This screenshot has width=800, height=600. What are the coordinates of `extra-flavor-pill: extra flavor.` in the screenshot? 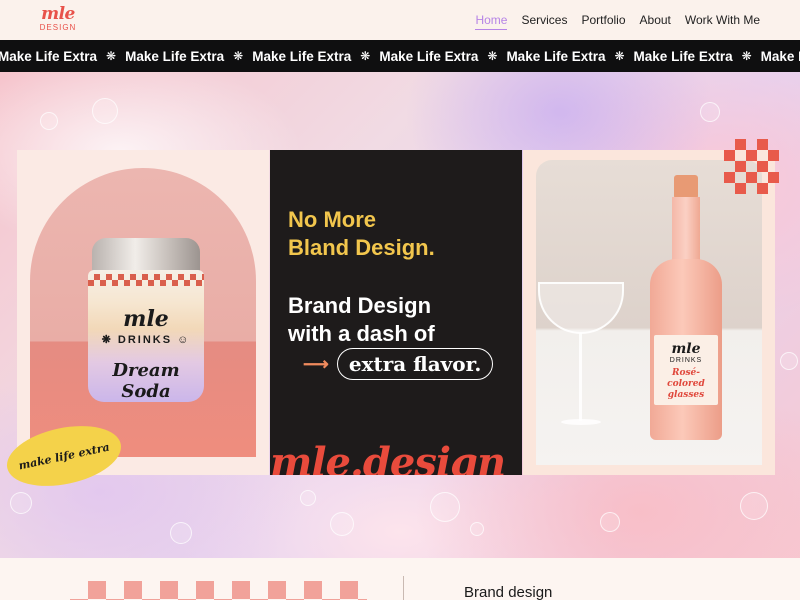 It's located at (415, 364).